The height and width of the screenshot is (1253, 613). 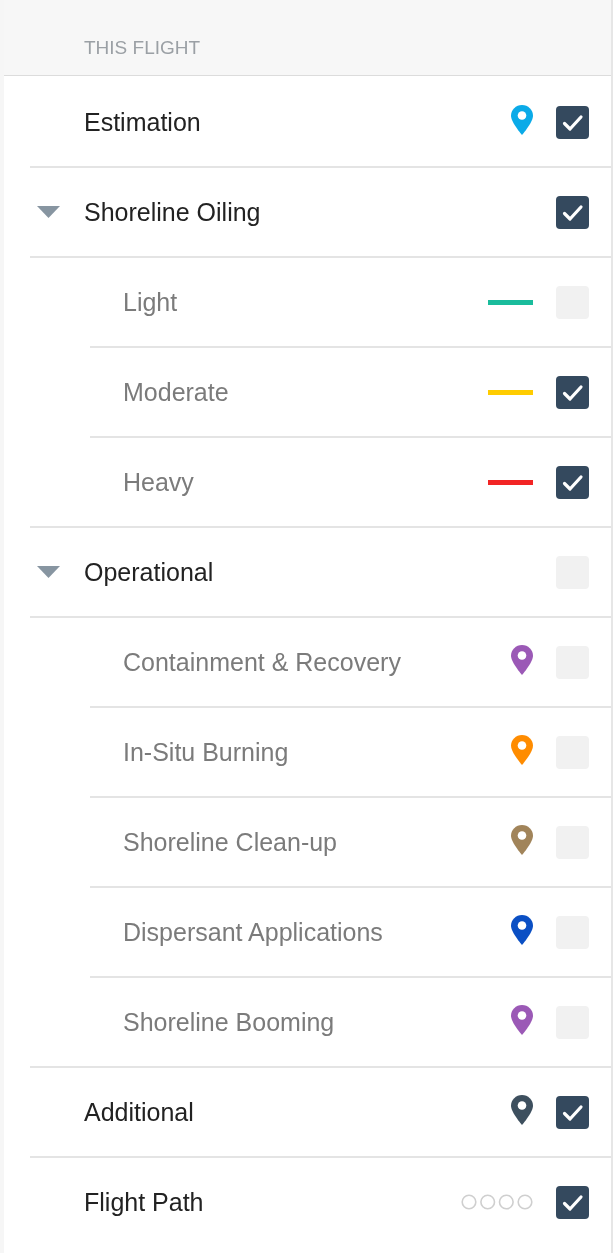 I want to click on layer-label: Flight Path, so click(x=144, y=1202).